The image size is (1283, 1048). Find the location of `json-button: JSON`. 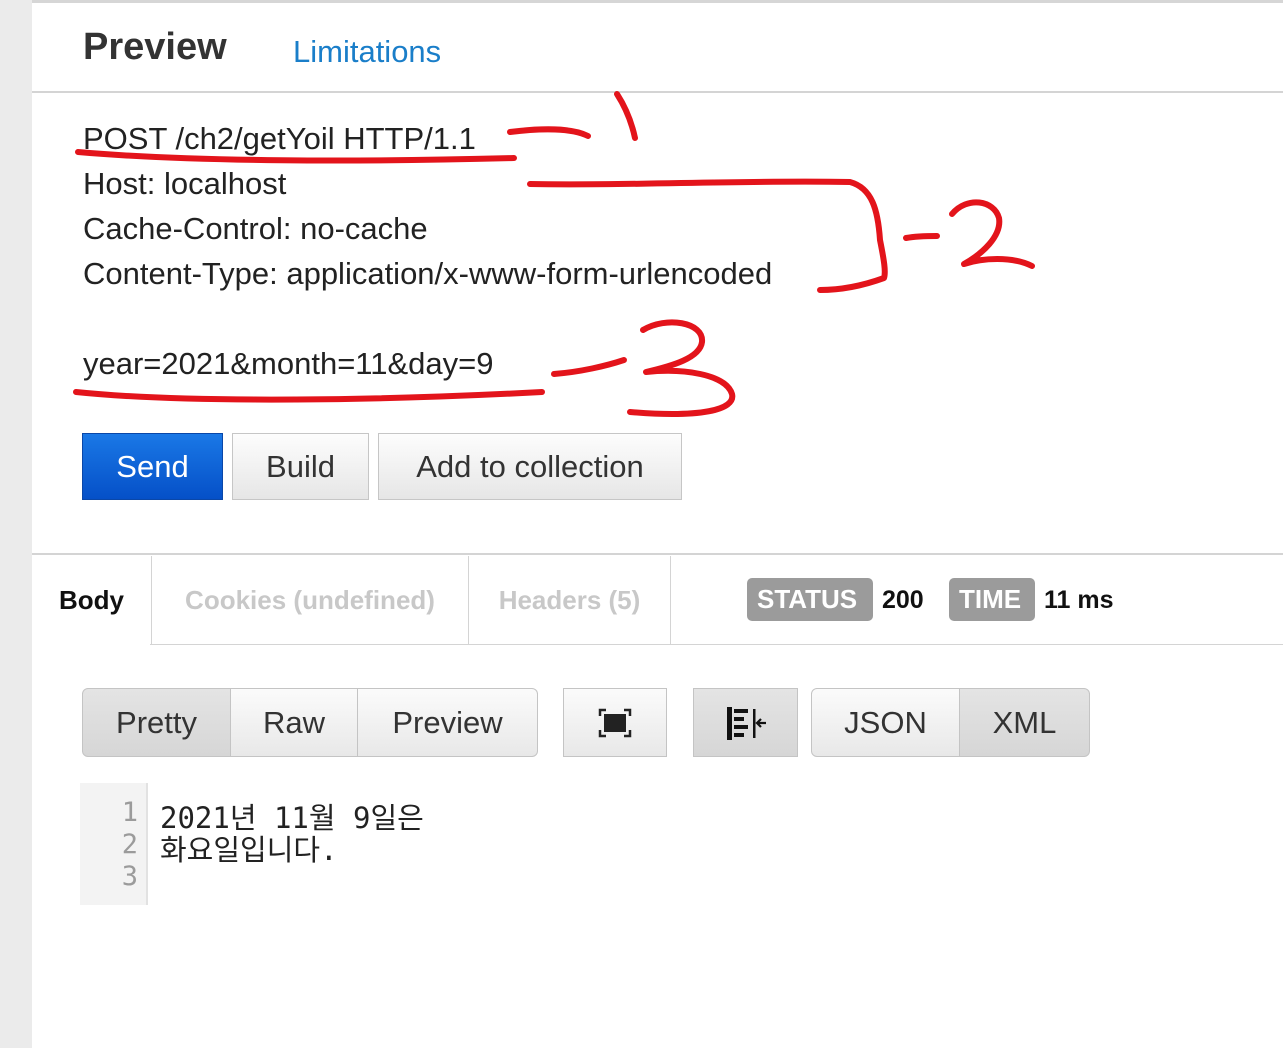

json-button: JSON is located at coordinates (885, 722).